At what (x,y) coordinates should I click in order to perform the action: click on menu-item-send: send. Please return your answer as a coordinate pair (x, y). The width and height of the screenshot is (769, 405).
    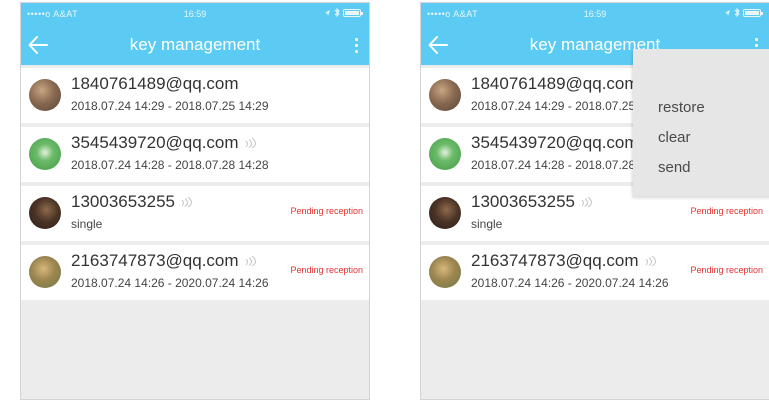
    Looking at the image, I should click on (713, 173).